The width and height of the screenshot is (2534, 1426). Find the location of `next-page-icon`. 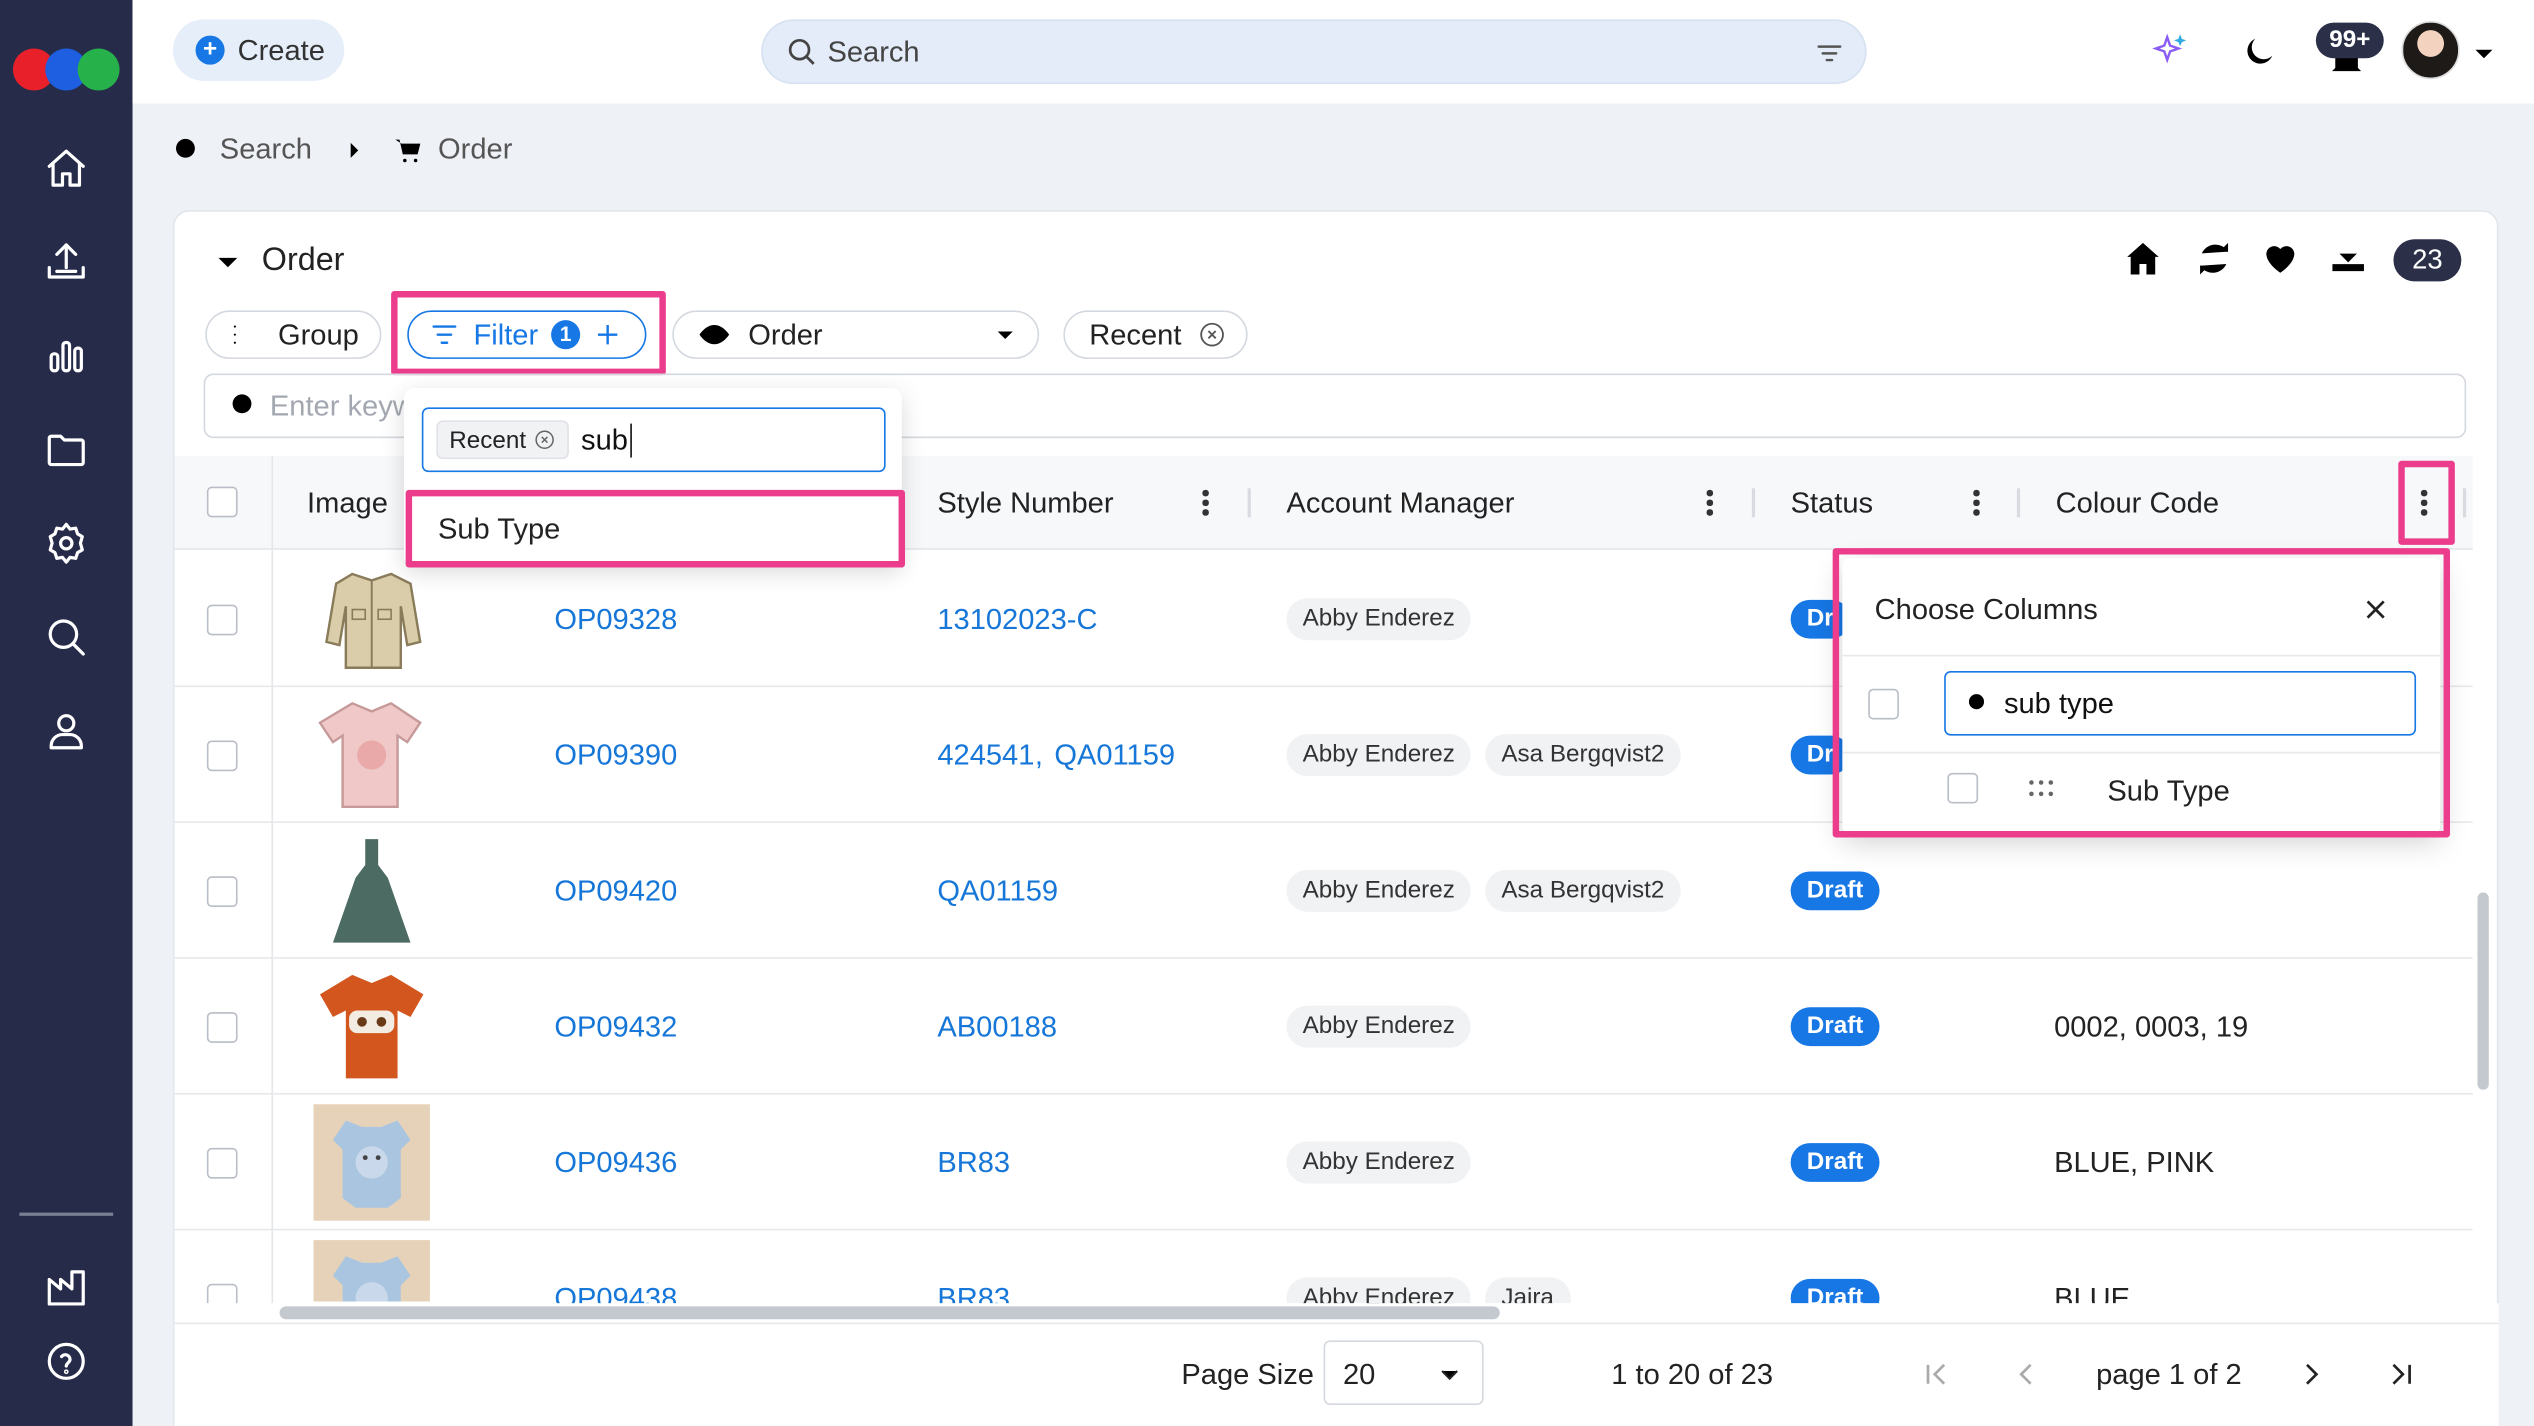

next-page-icon is located at coordinates (2311, 1374).